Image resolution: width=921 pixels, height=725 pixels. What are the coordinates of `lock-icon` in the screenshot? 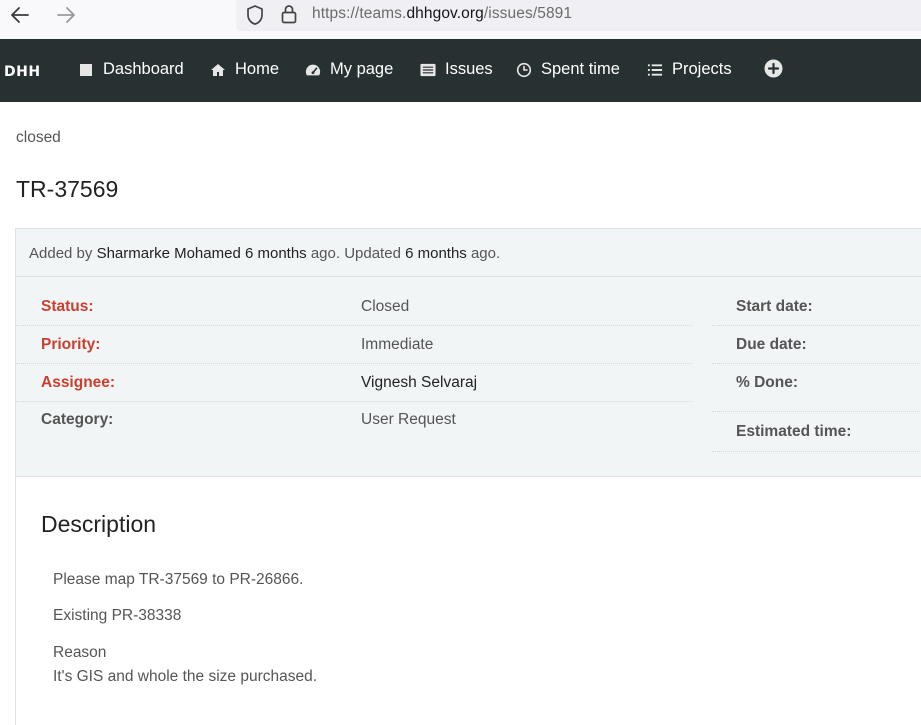 It's located at (289, 16).